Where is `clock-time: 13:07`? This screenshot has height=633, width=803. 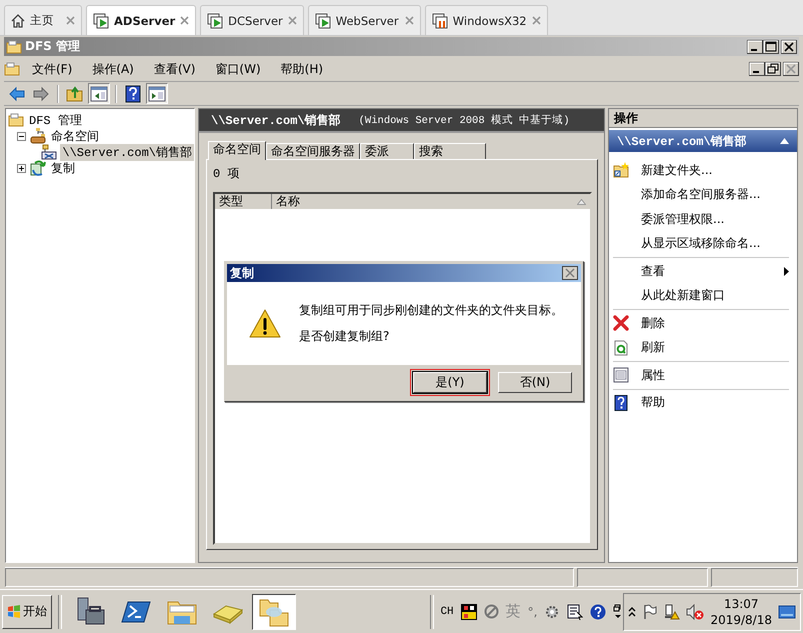 clock-time: 13:07 is located at coordinates (741, 604).